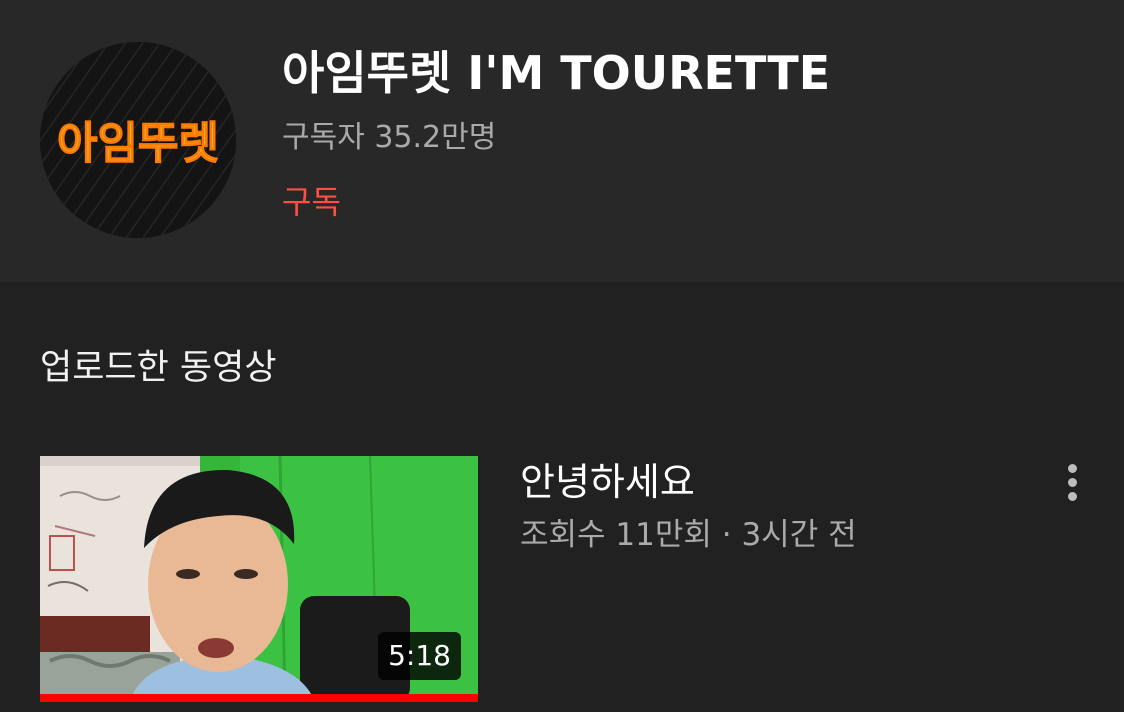 The height and width of the screenshot is (712, 1124). I want to click on subscribe-button: 구독, so click(311, 202).